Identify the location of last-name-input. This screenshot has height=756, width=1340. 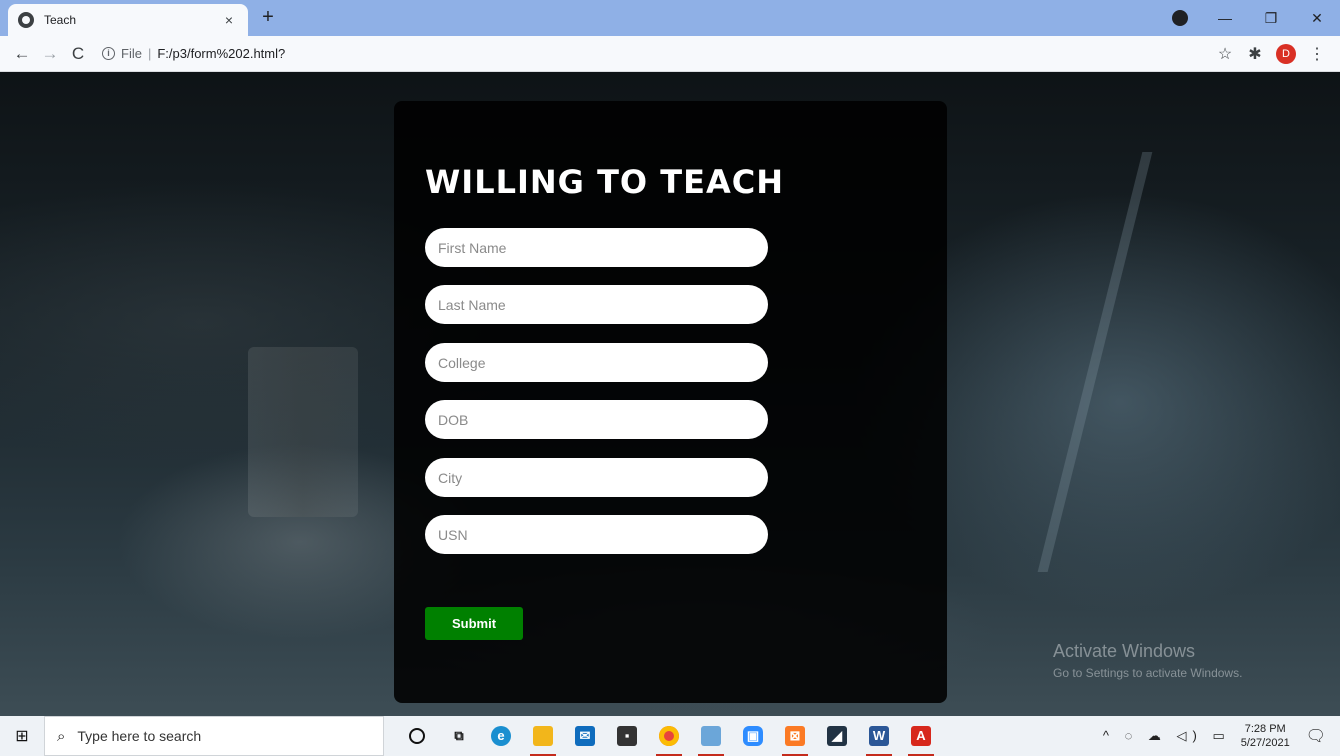
(596, 304).